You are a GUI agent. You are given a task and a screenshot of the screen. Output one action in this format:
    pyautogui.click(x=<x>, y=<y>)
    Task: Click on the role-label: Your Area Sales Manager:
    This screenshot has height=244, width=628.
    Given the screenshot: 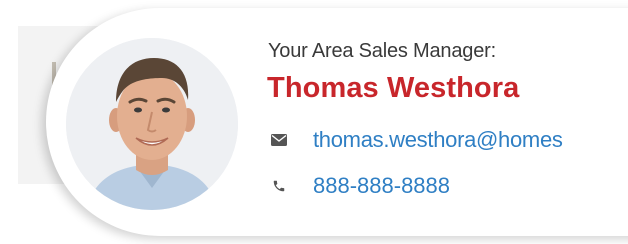 What is the action you would take?
    pyautogui.click(x=382, y=51)
    